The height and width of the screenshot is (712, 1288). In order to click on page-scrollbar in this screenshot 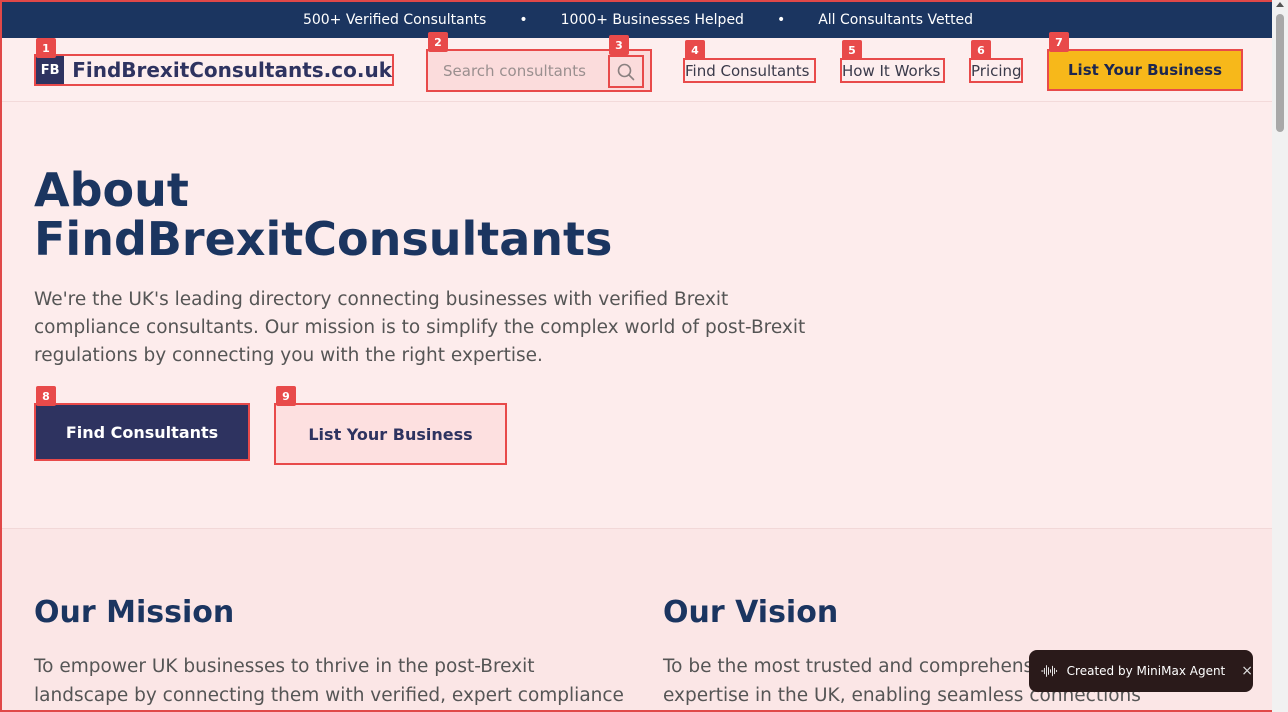, I will do `click(1280, 356)`.